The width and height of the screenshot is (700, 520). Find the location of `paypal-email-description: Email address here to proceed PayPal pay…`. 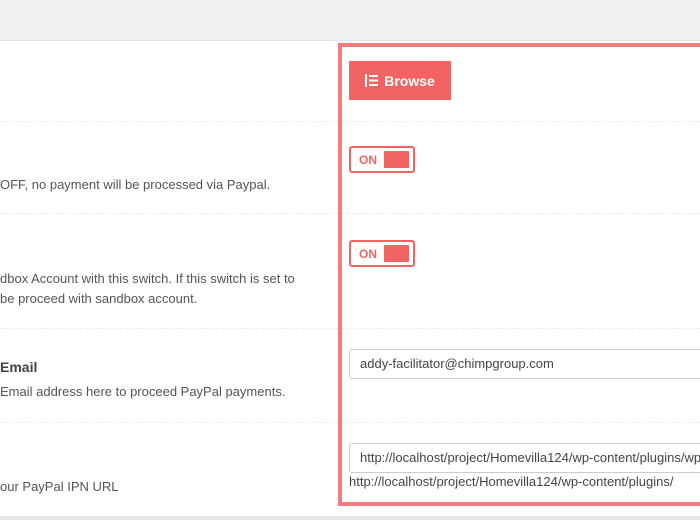

paypal-email-description: Email address here to proceed PayPal pay… is located at coordinates (143, 391).